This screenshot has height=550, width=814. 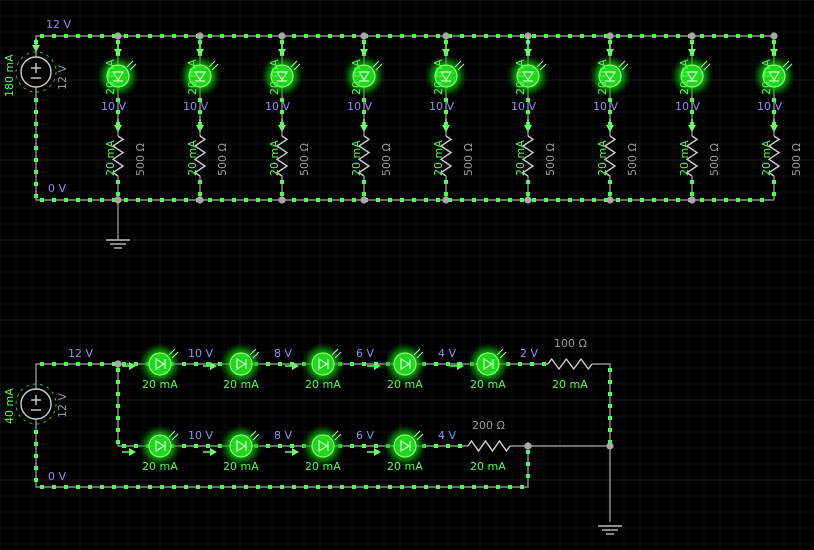 What do you see at coordinates (488, 466) in the screenshot?
I see `row2-resistor-current-label: 20 mA` at bounding box center [488, 466].